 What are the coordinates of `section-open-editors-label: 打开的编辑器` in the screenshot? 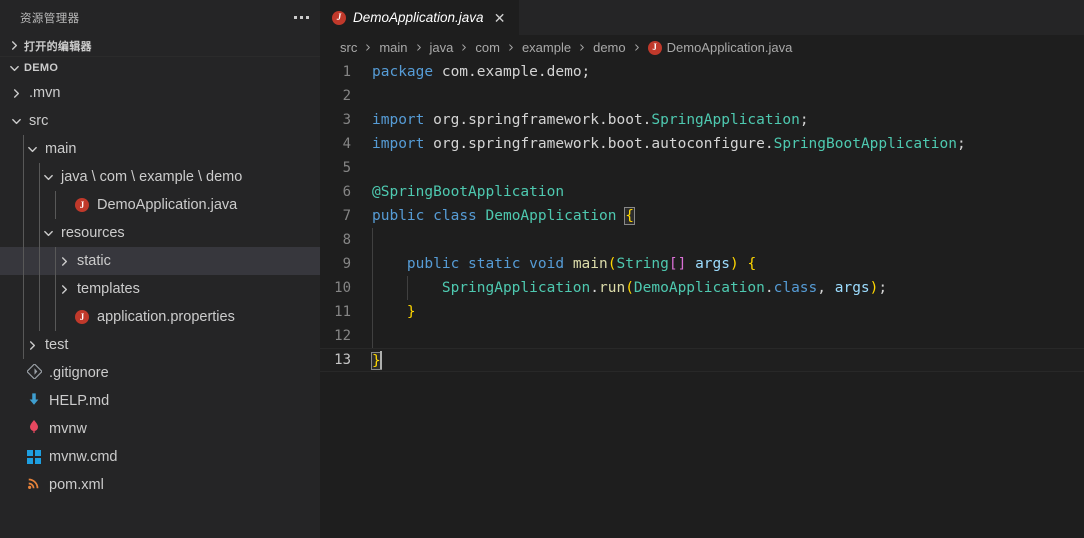 It's located at (58, 46).